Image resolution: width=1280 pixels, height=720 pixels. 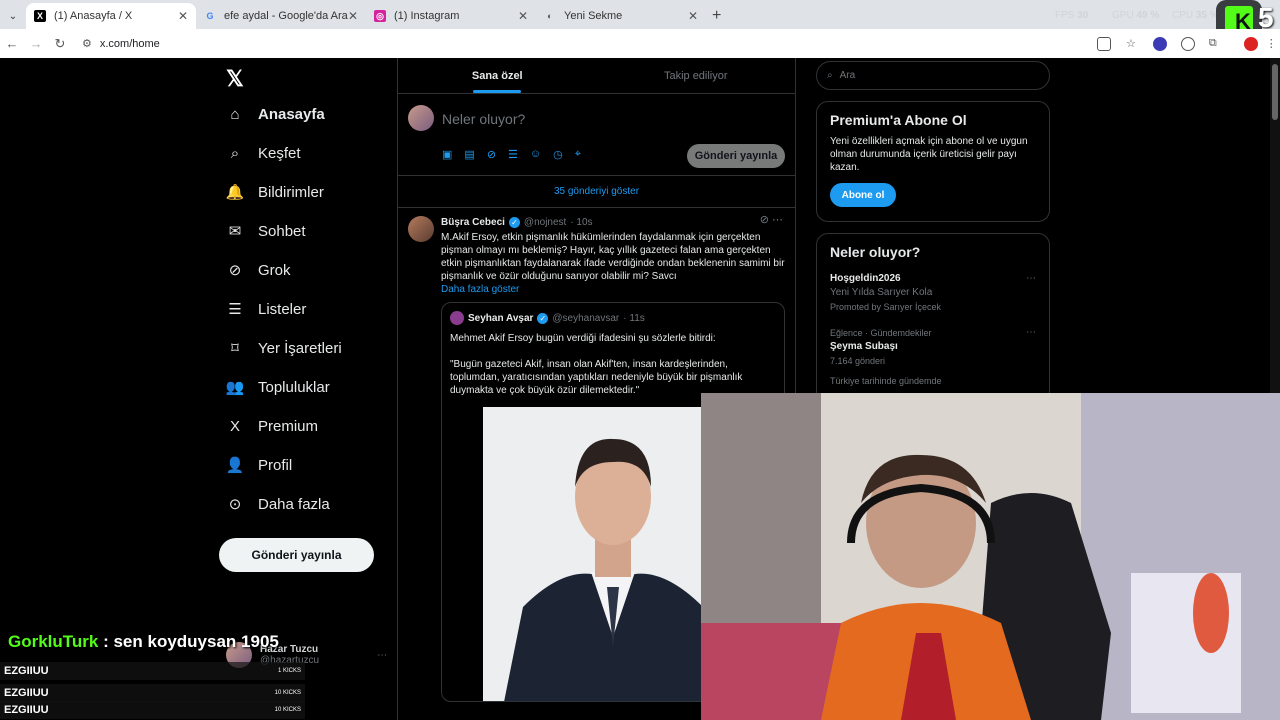 I want to click on show-more-link: Daha fazla göster, so click(x=613, y=289).